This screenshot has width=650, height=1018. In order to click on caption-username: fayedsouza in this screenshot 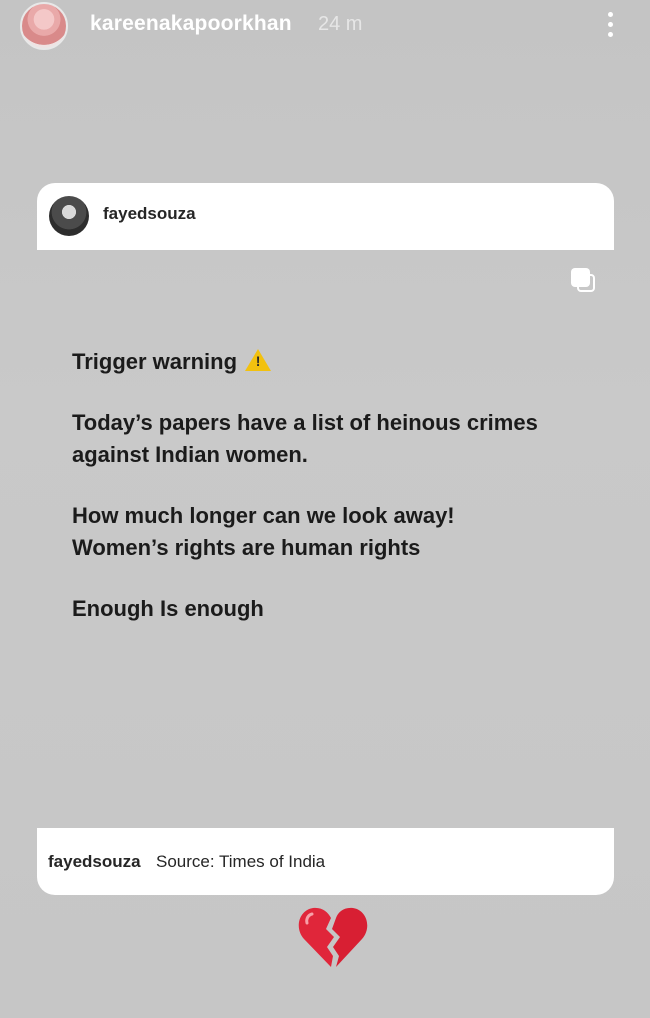, I will do `click(94, 862)`.